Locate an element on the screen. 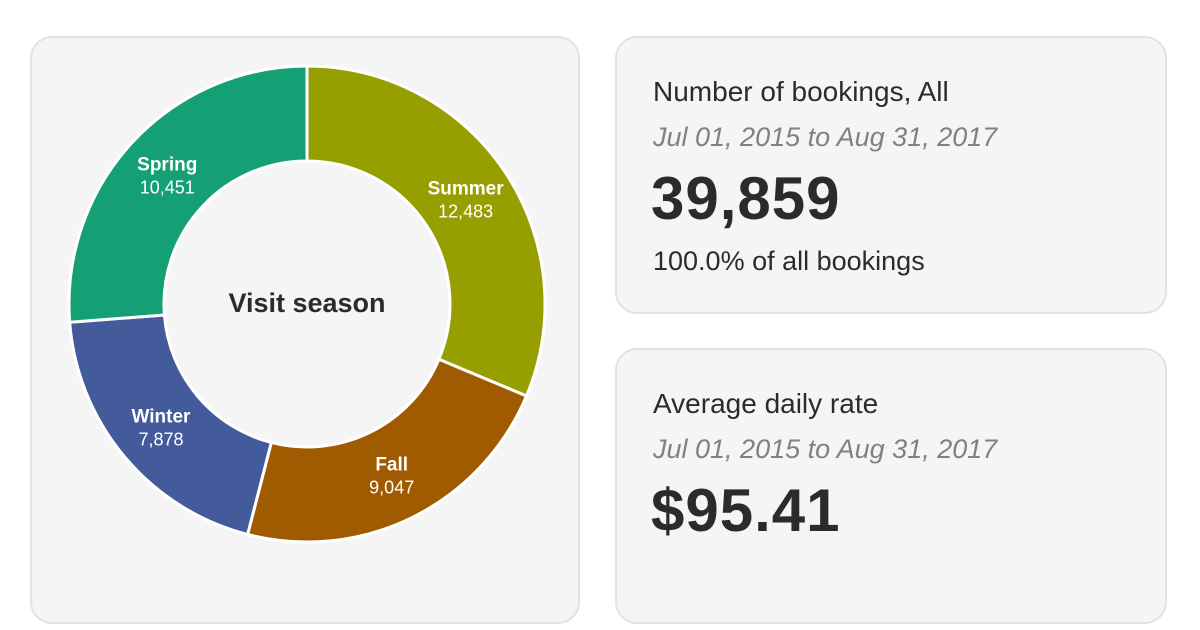 The height and width of the screenshot is (630, 1200). slice-label-summer: Summer is located at coordinates (466, 189).